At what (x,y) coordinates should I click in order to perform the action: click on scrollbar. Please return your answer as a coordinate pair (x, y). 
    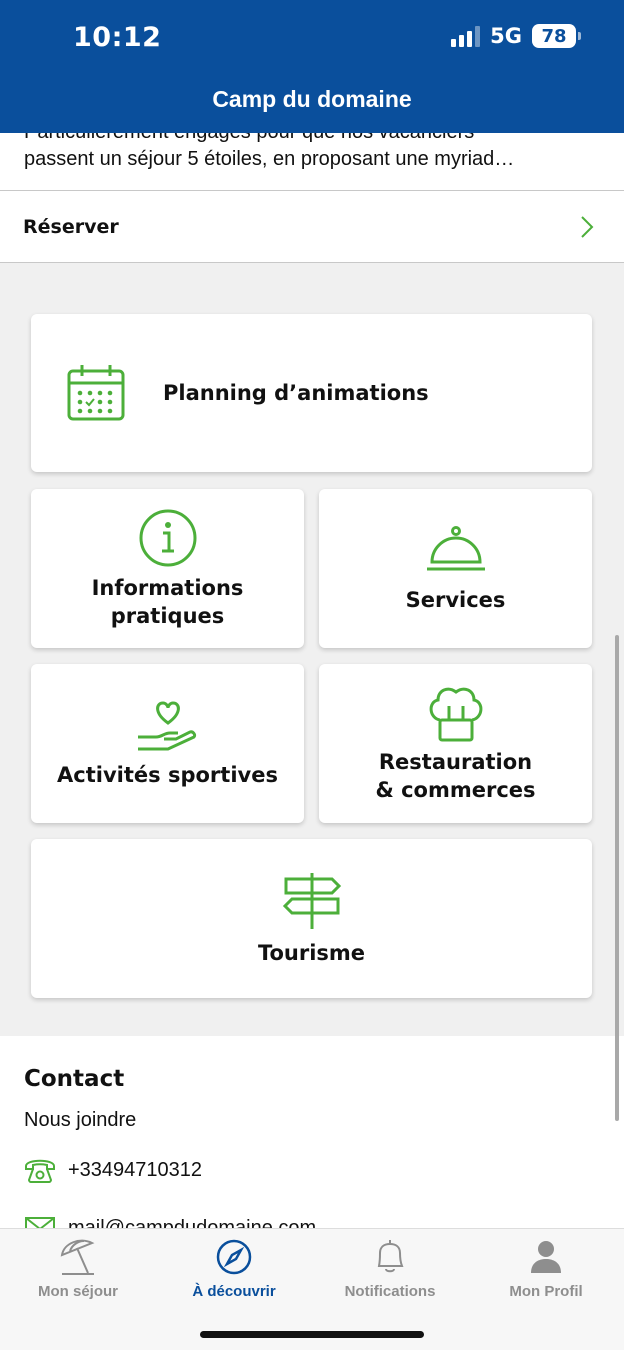
    Looking at the image, I should click on (617, 878).